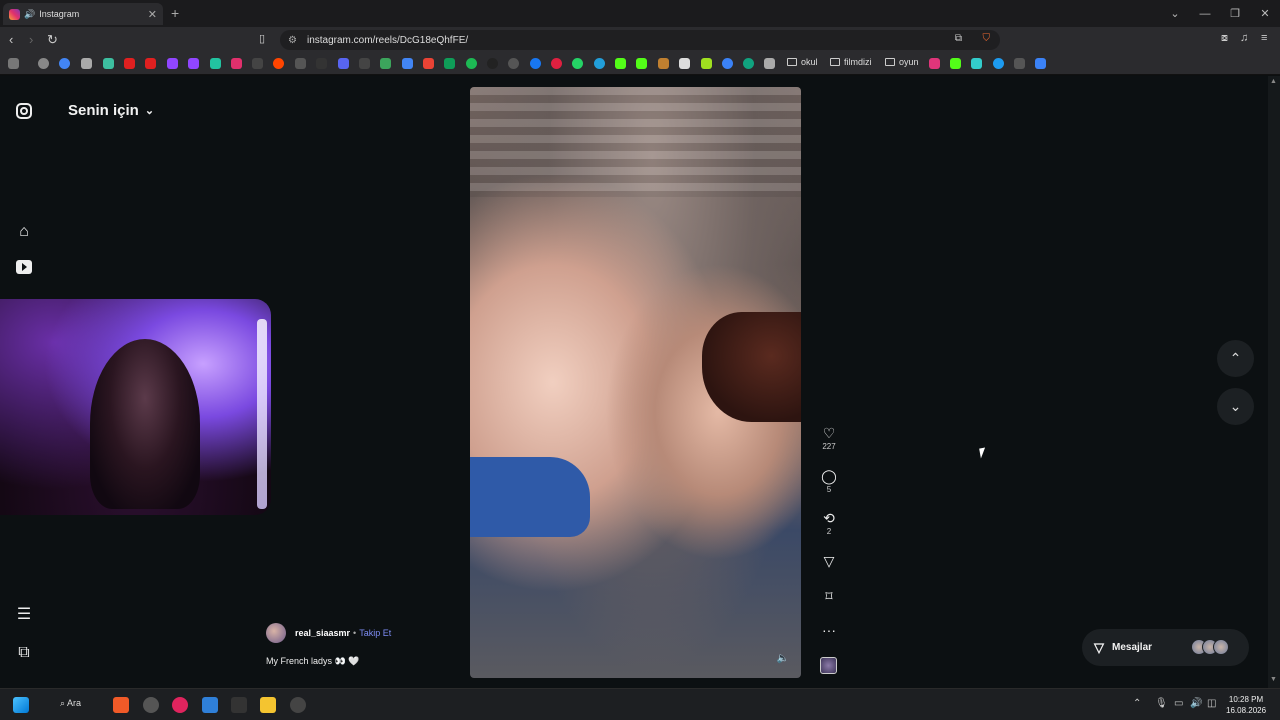 The width and height of the screenshot is (1280, 720). What do you see at coordinates (24, 232) in the screenshot?
I see `home-icon: ⌂` at bounding box center [24, 232].